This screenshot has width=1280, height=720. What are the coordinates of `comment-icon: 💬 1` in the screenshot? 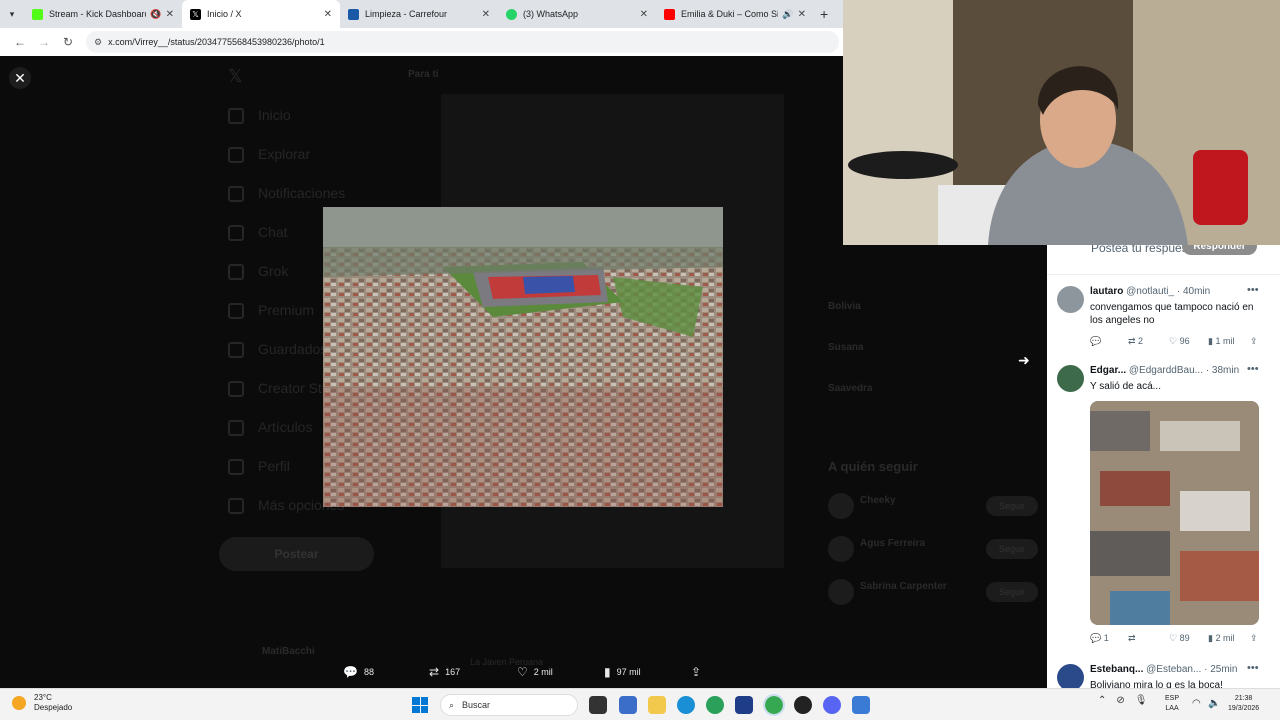 It's located at (1099, 638).